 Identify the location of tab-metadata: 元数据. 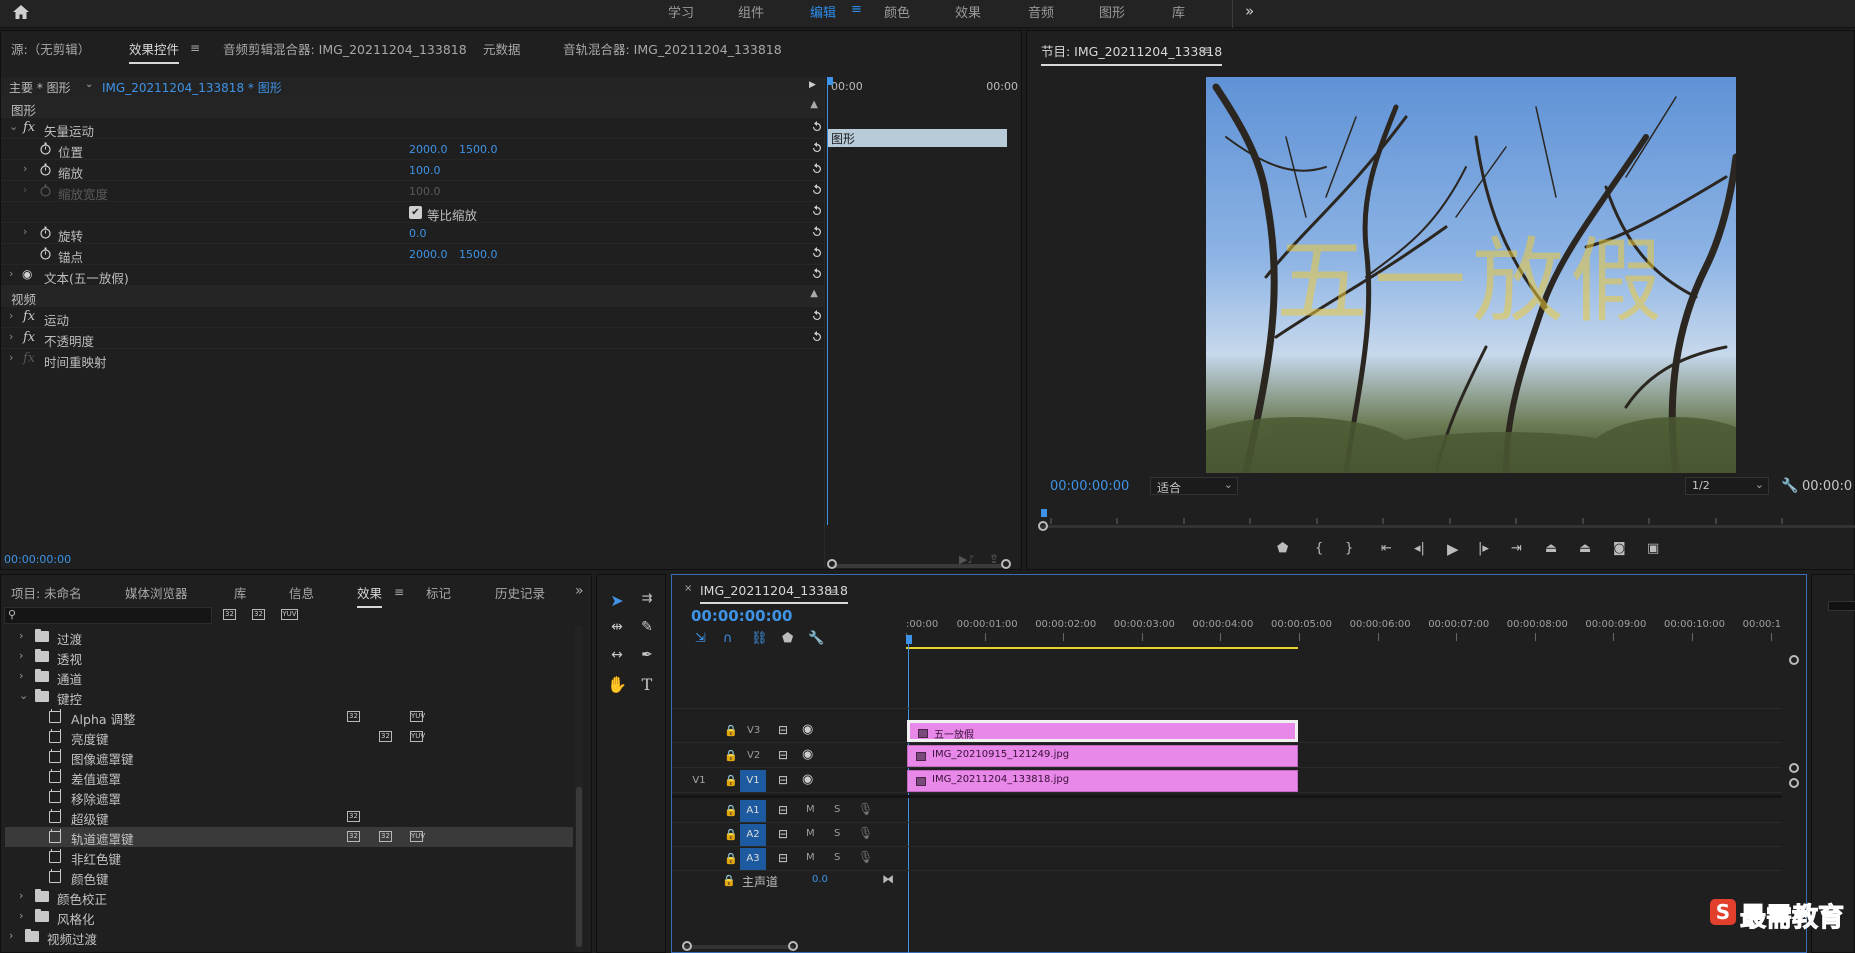
(502, 48).